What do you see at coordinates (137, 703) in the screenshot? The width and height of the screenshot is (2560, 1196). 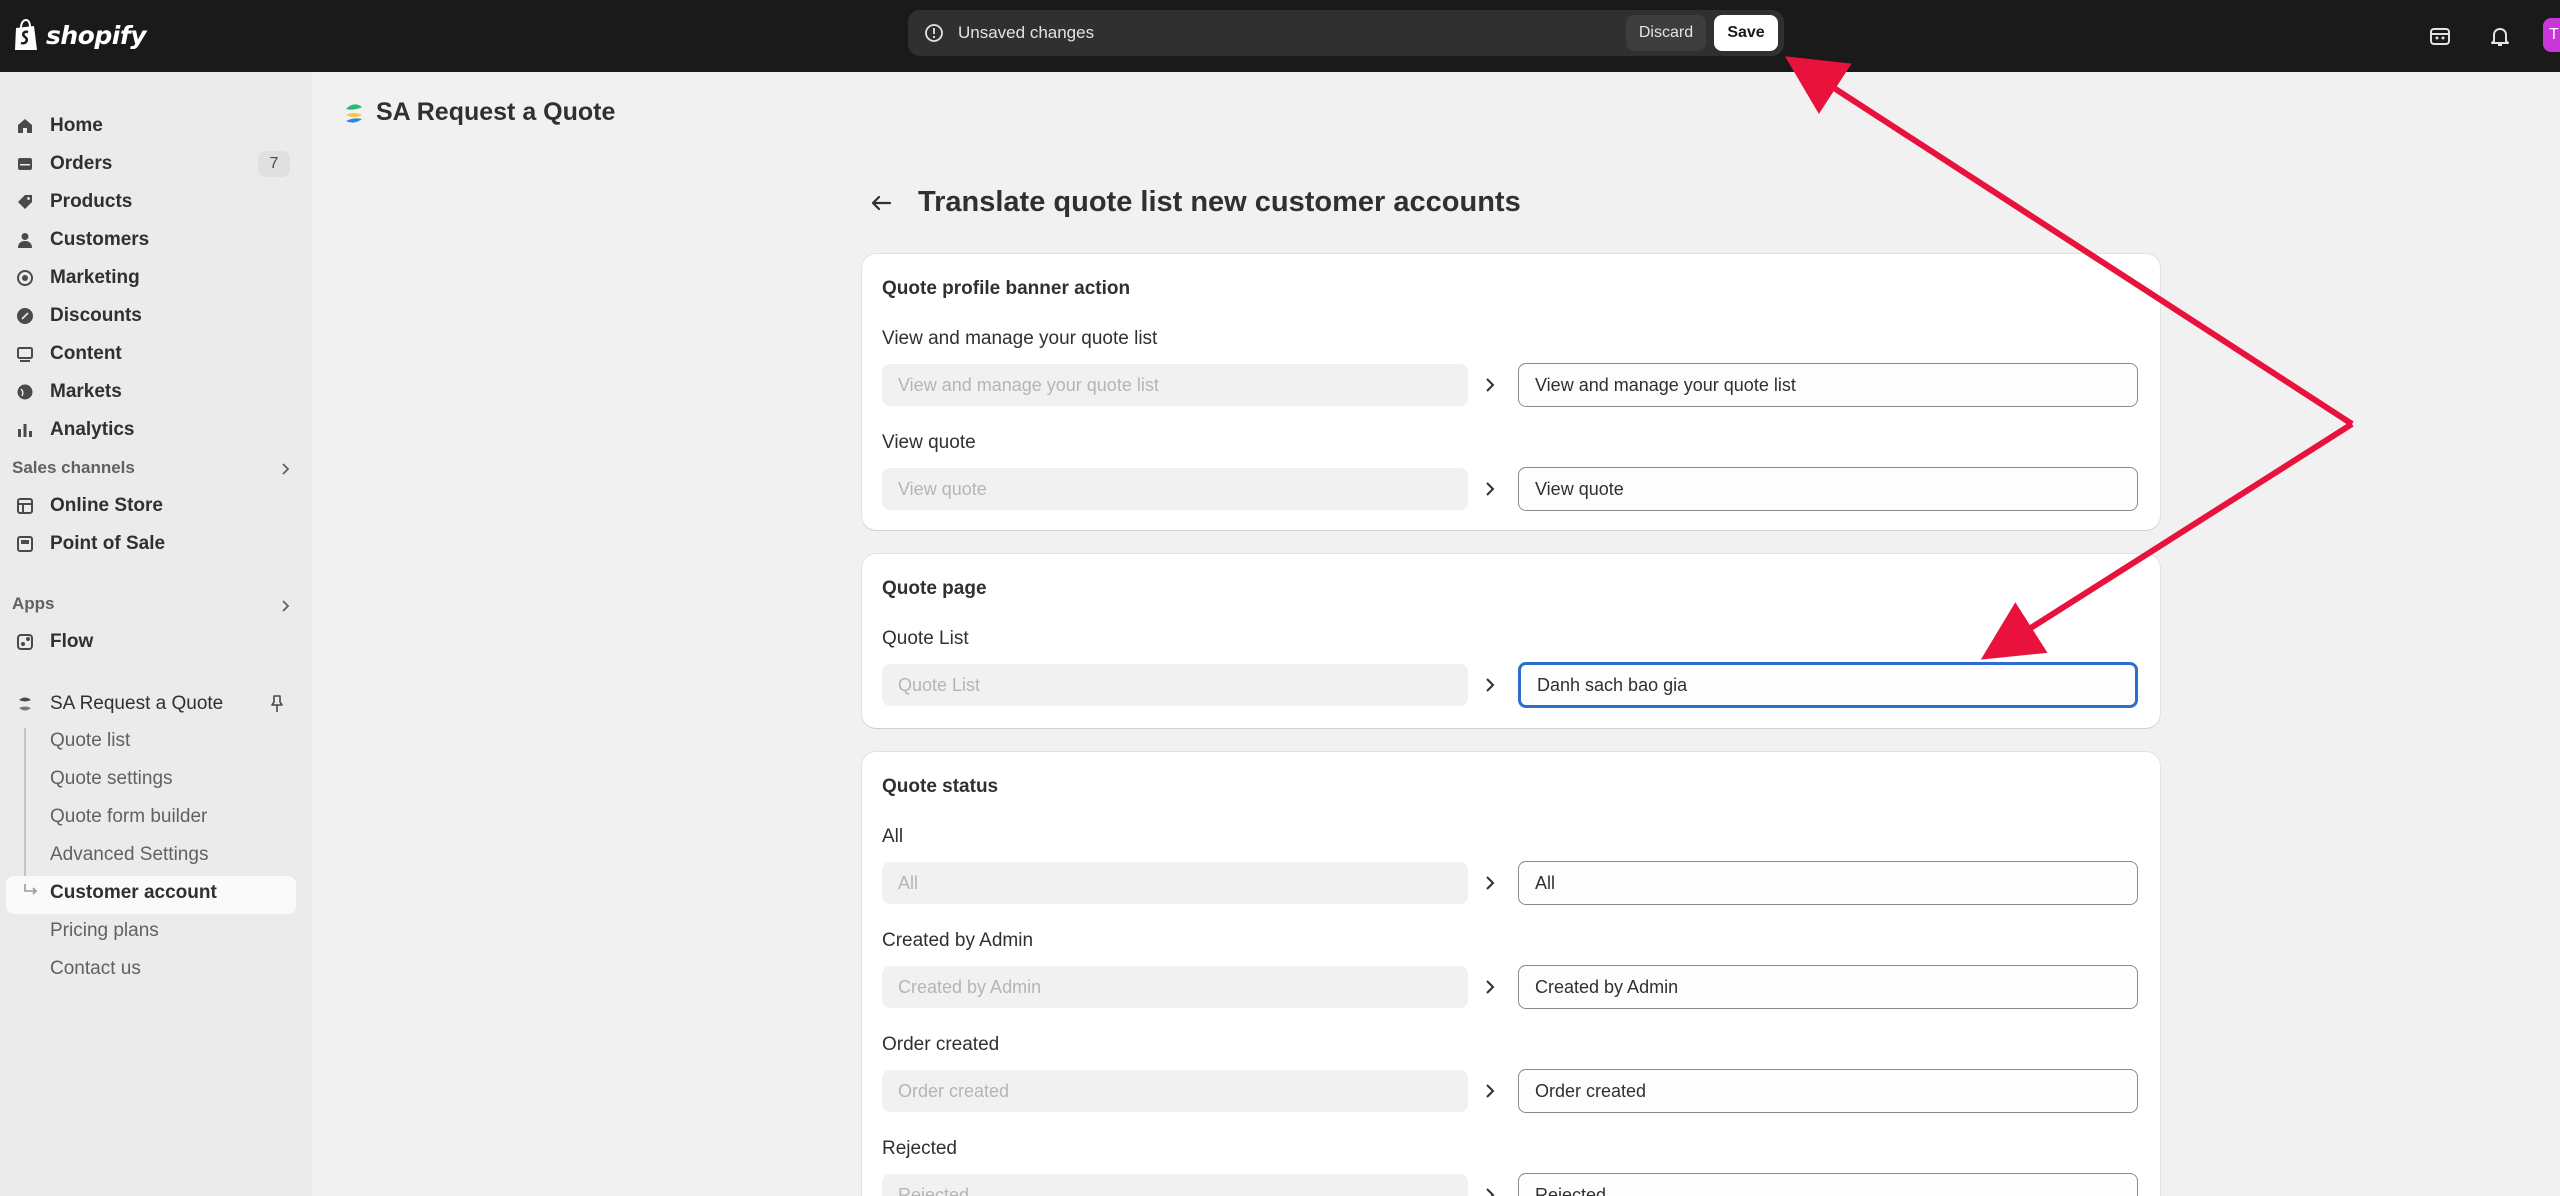 I see `sidebar-app-name: SA Request a Quote` at bounding box center [137, 703].